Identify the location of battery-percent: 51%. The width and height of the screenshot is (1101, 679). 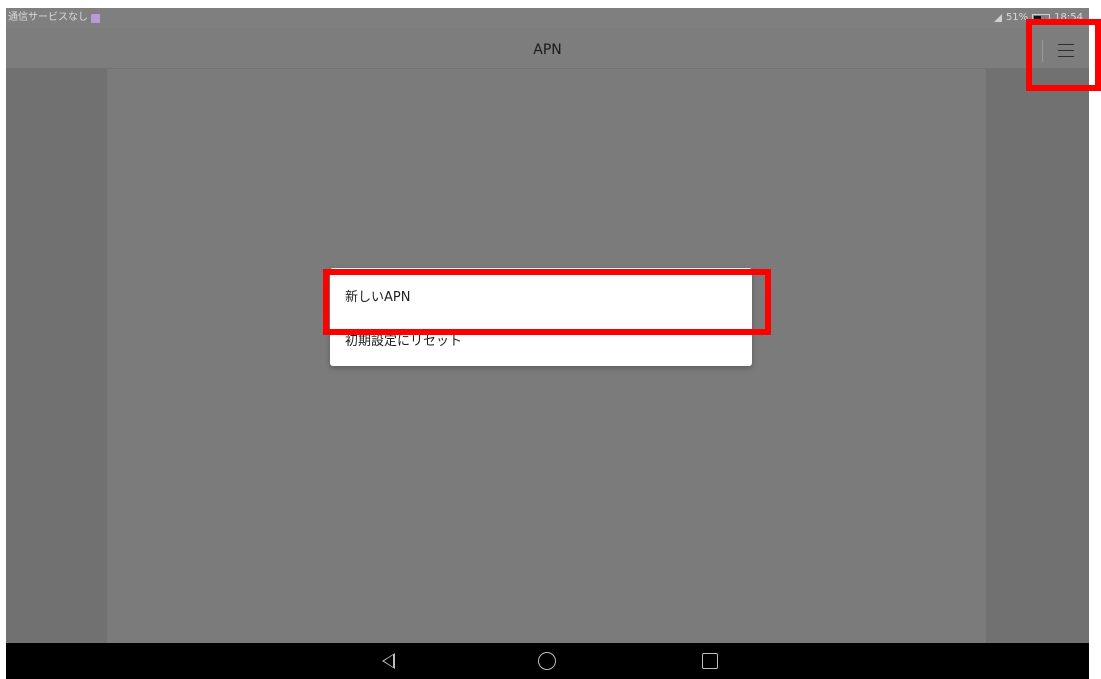
(1017, 17).